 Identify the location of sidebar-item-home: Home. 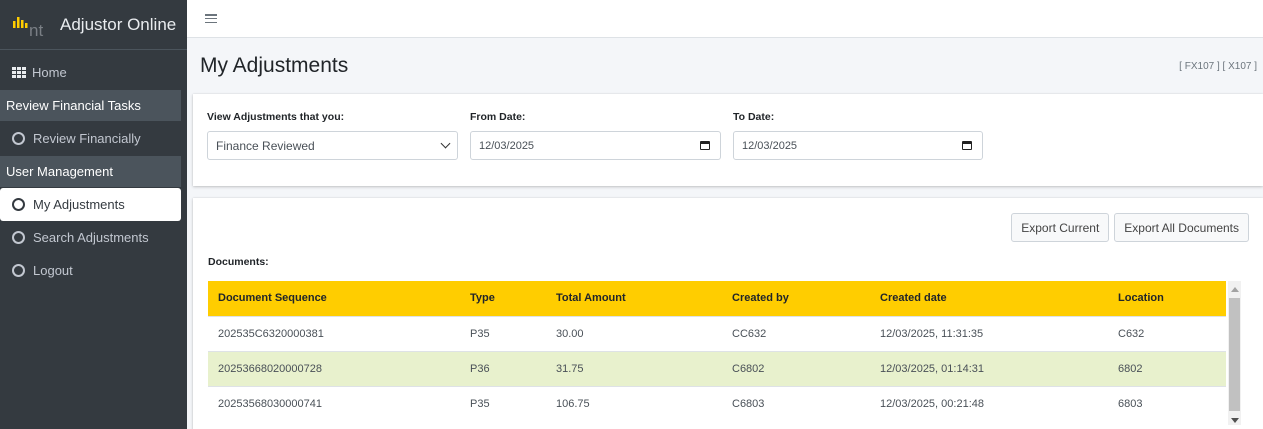
(93, 72).